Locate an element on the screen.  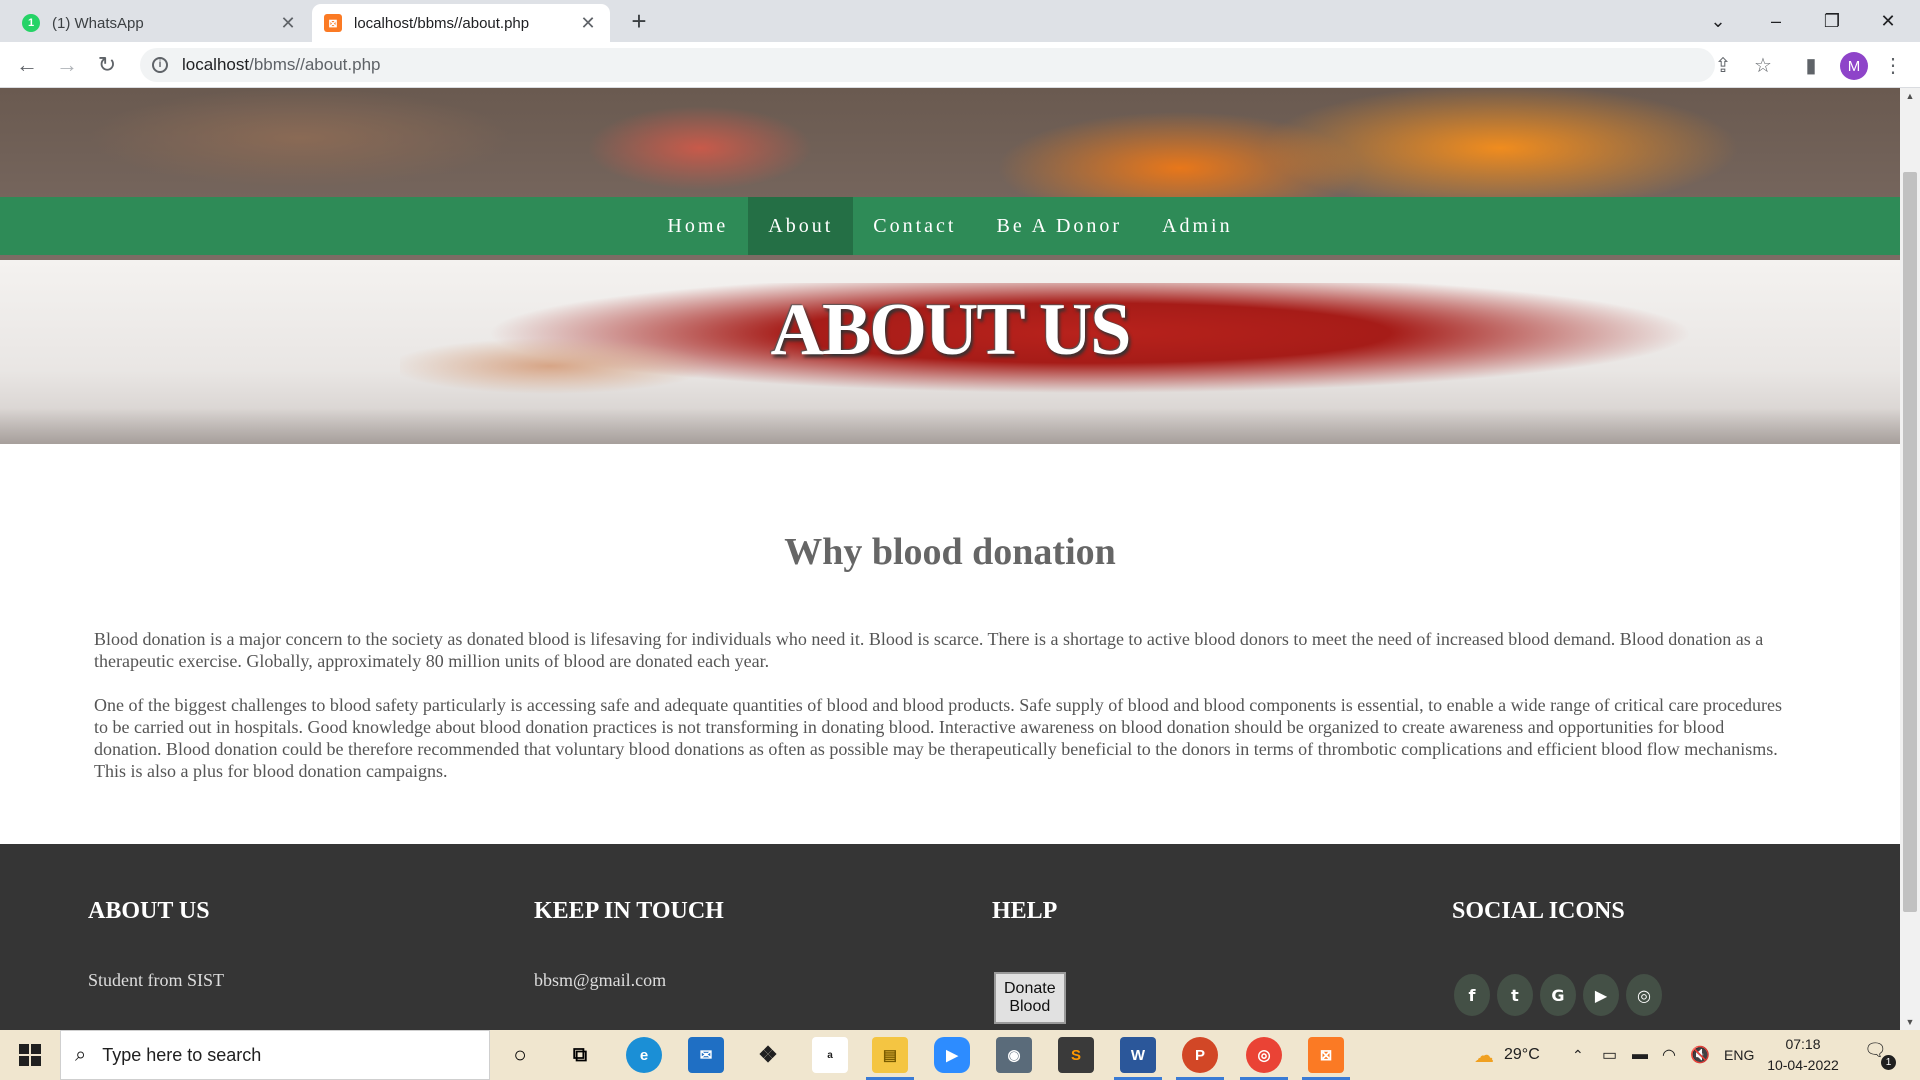
minimize-button: – is located at coordinates (1776, 21).